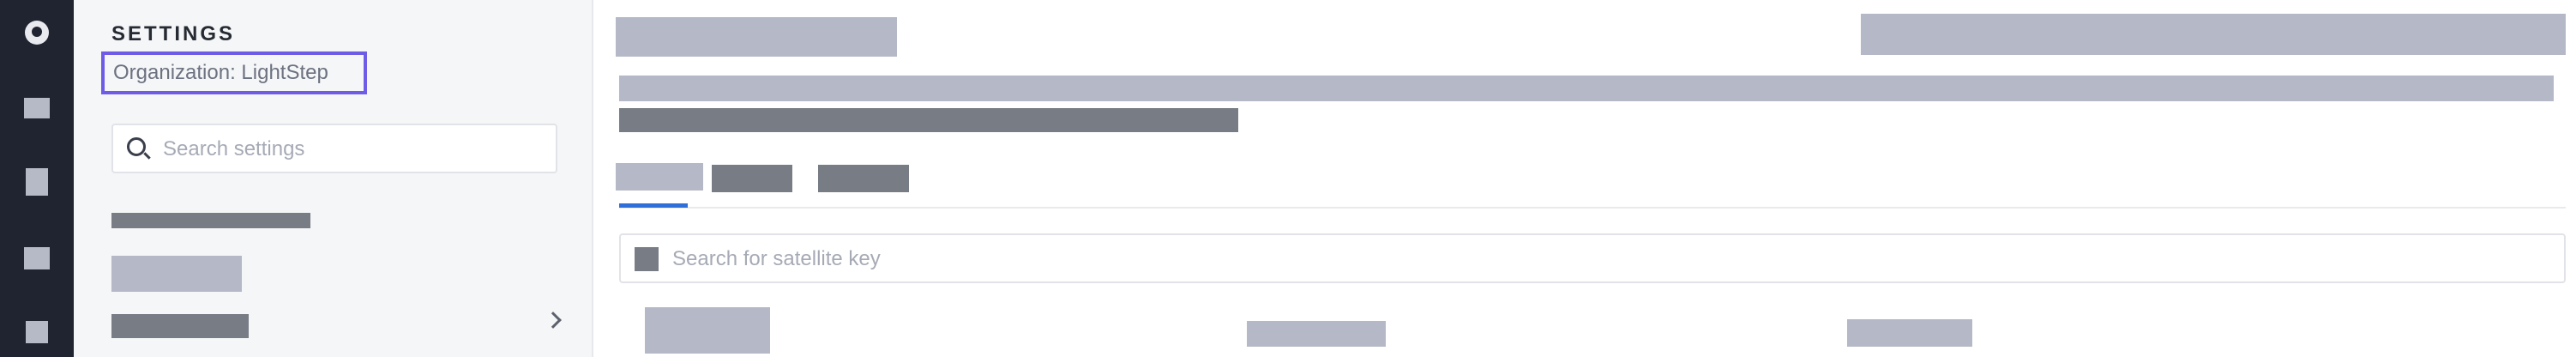 The height and width of the screenshot is (357, 2576). Describe the element at coordinates (37, 182) in the screenshot. I see `document-icon` at that location.